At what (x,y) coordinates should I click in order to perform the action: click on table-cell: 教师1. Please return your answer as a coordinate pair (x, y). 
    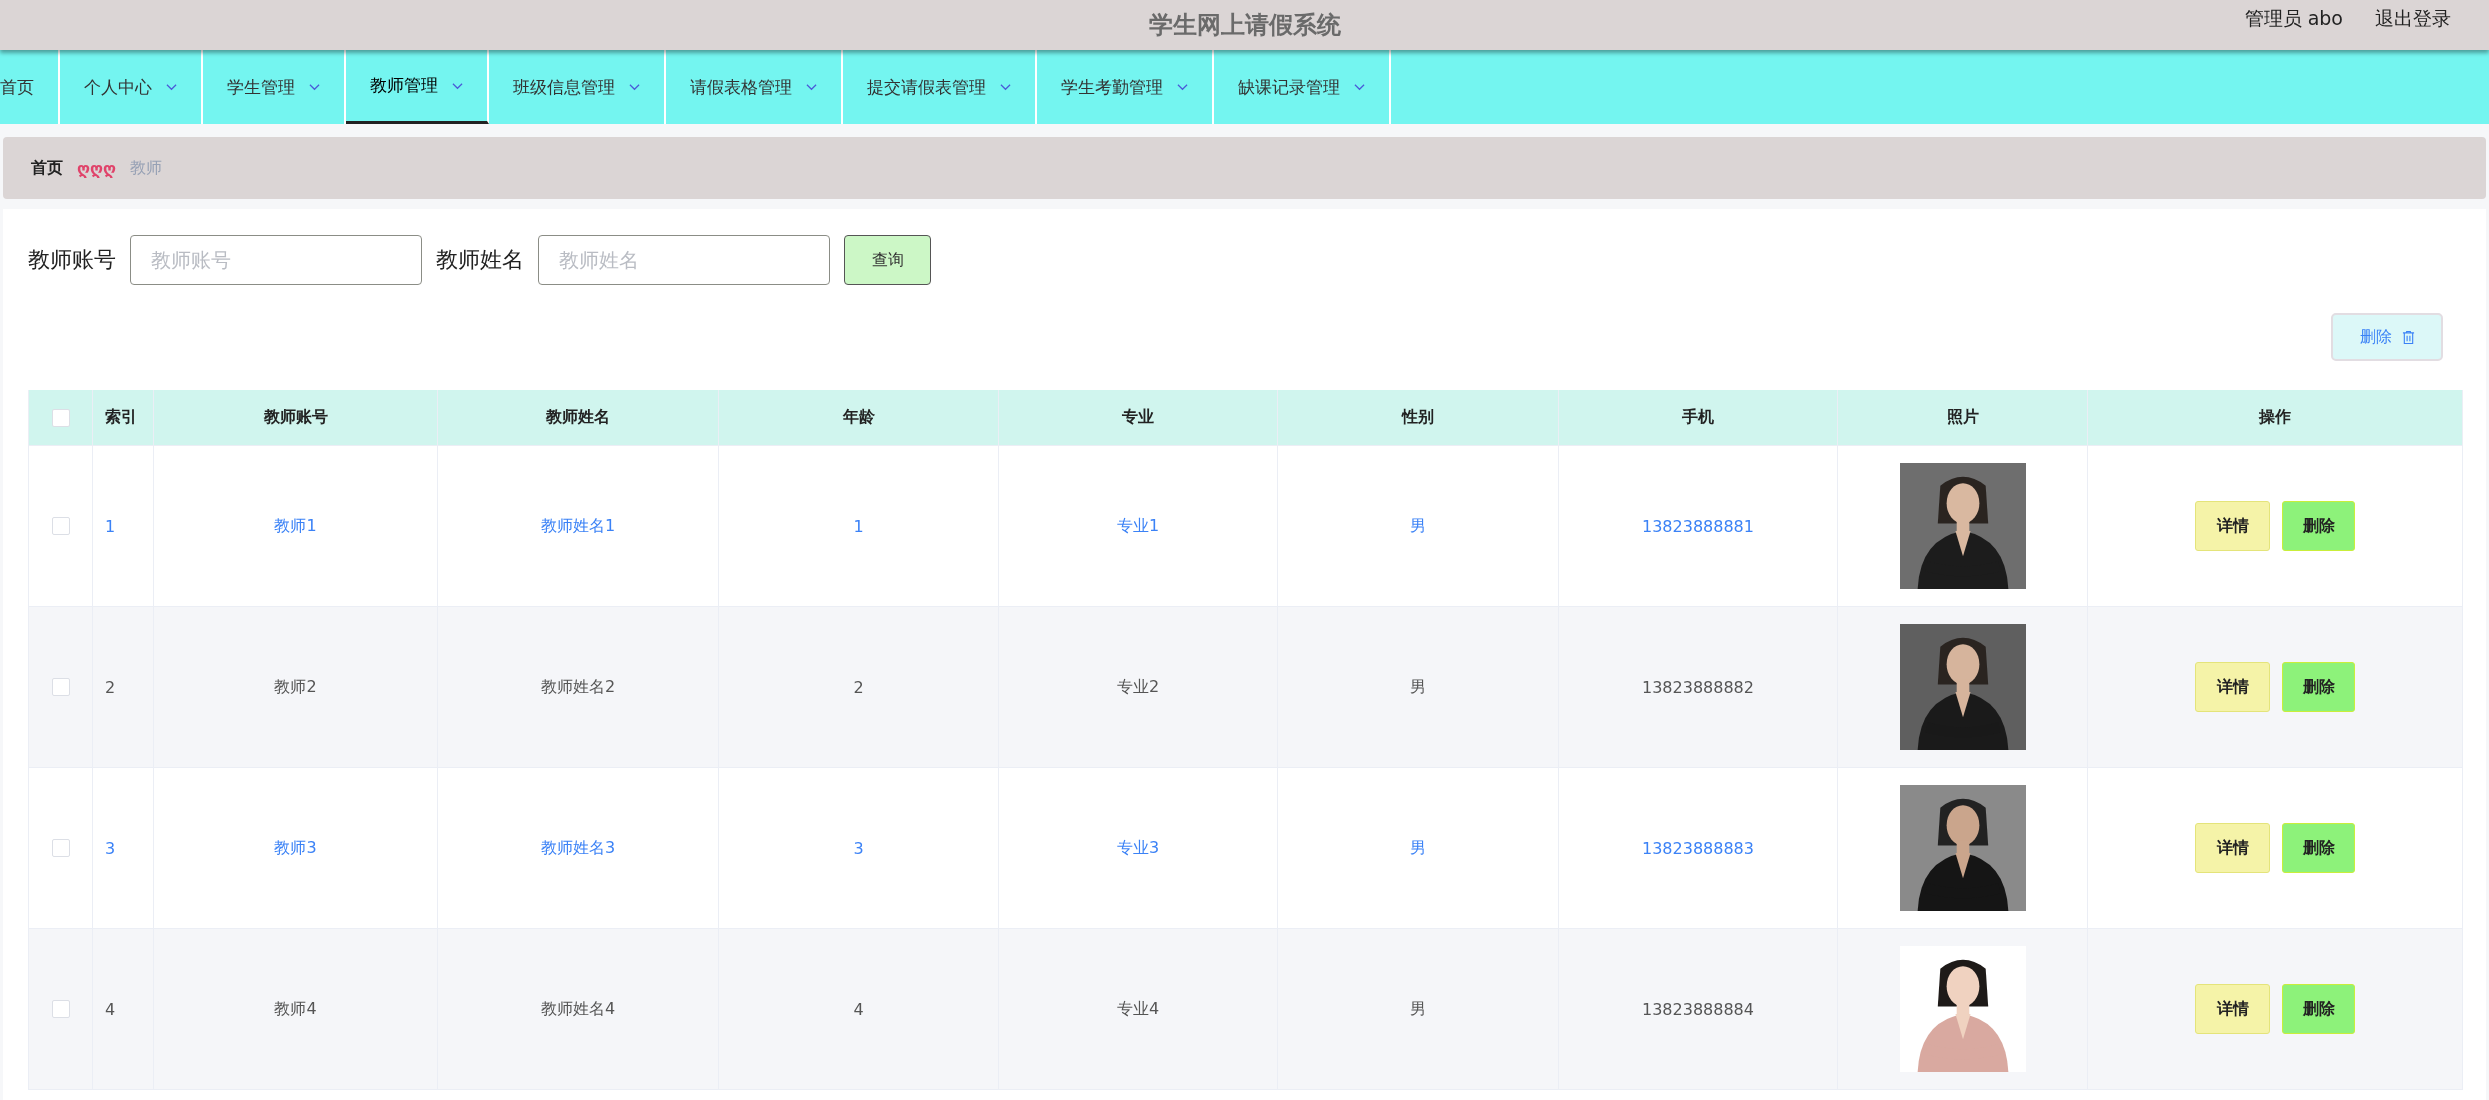
    Looking at the image, I should click on (296, 526).